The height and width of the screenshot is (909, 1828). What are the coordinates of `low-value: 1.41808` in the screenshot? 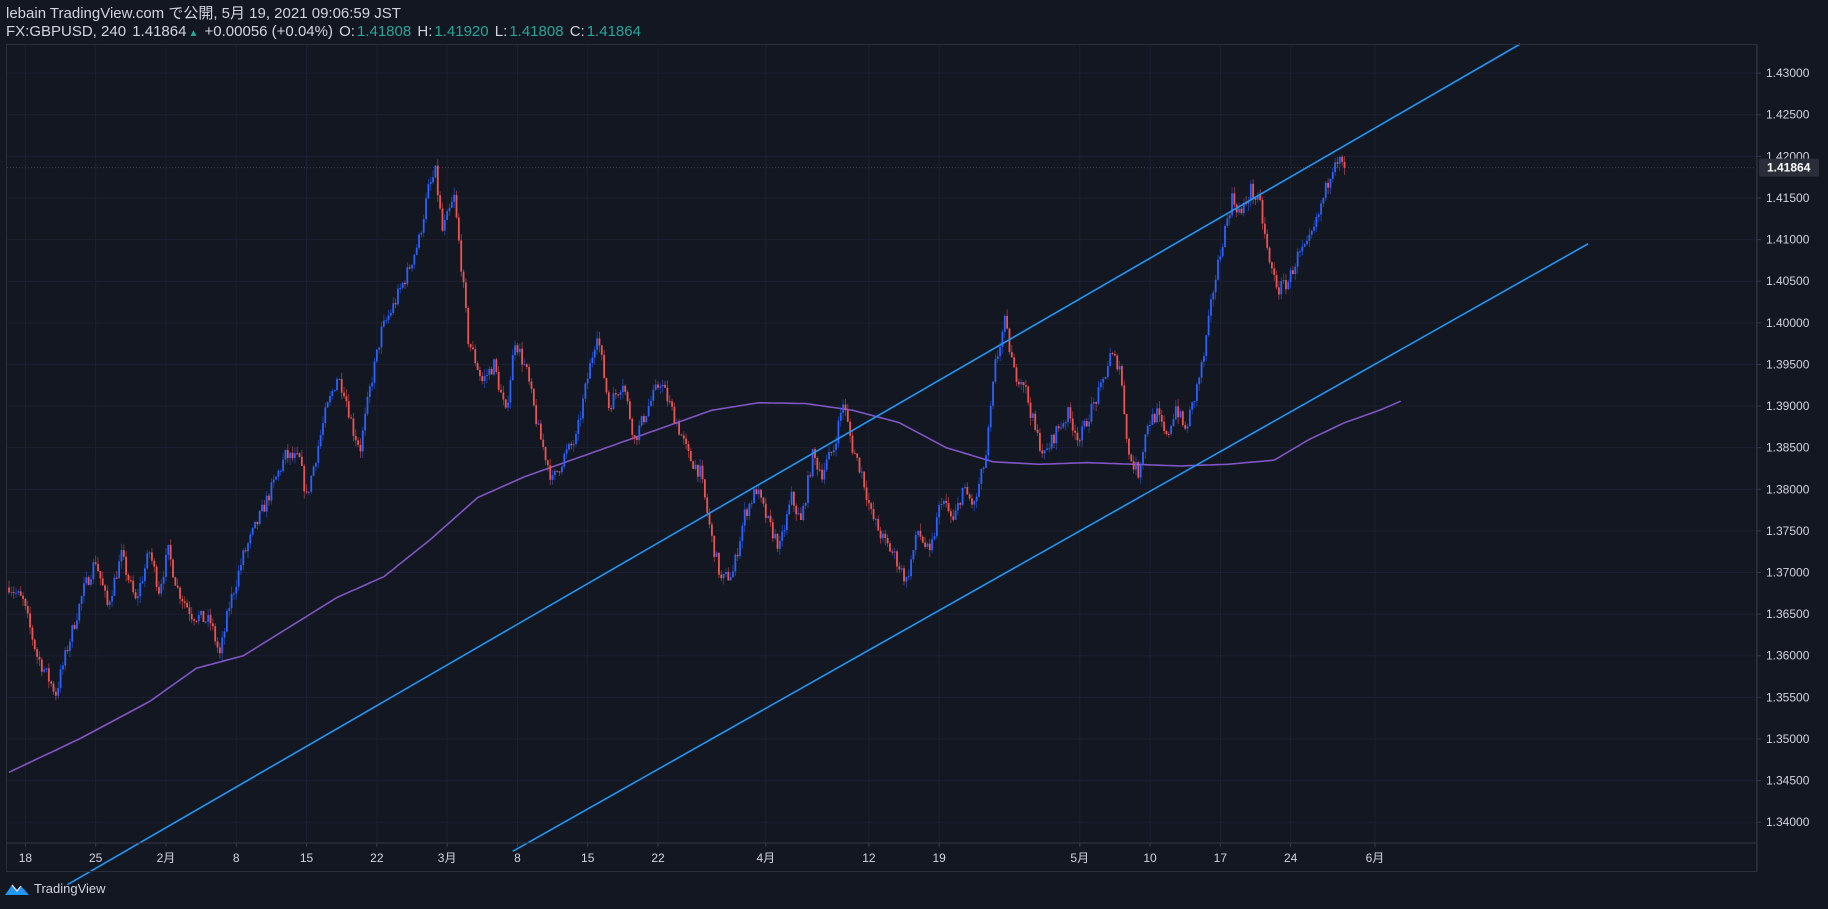 It's located at (536, 31).